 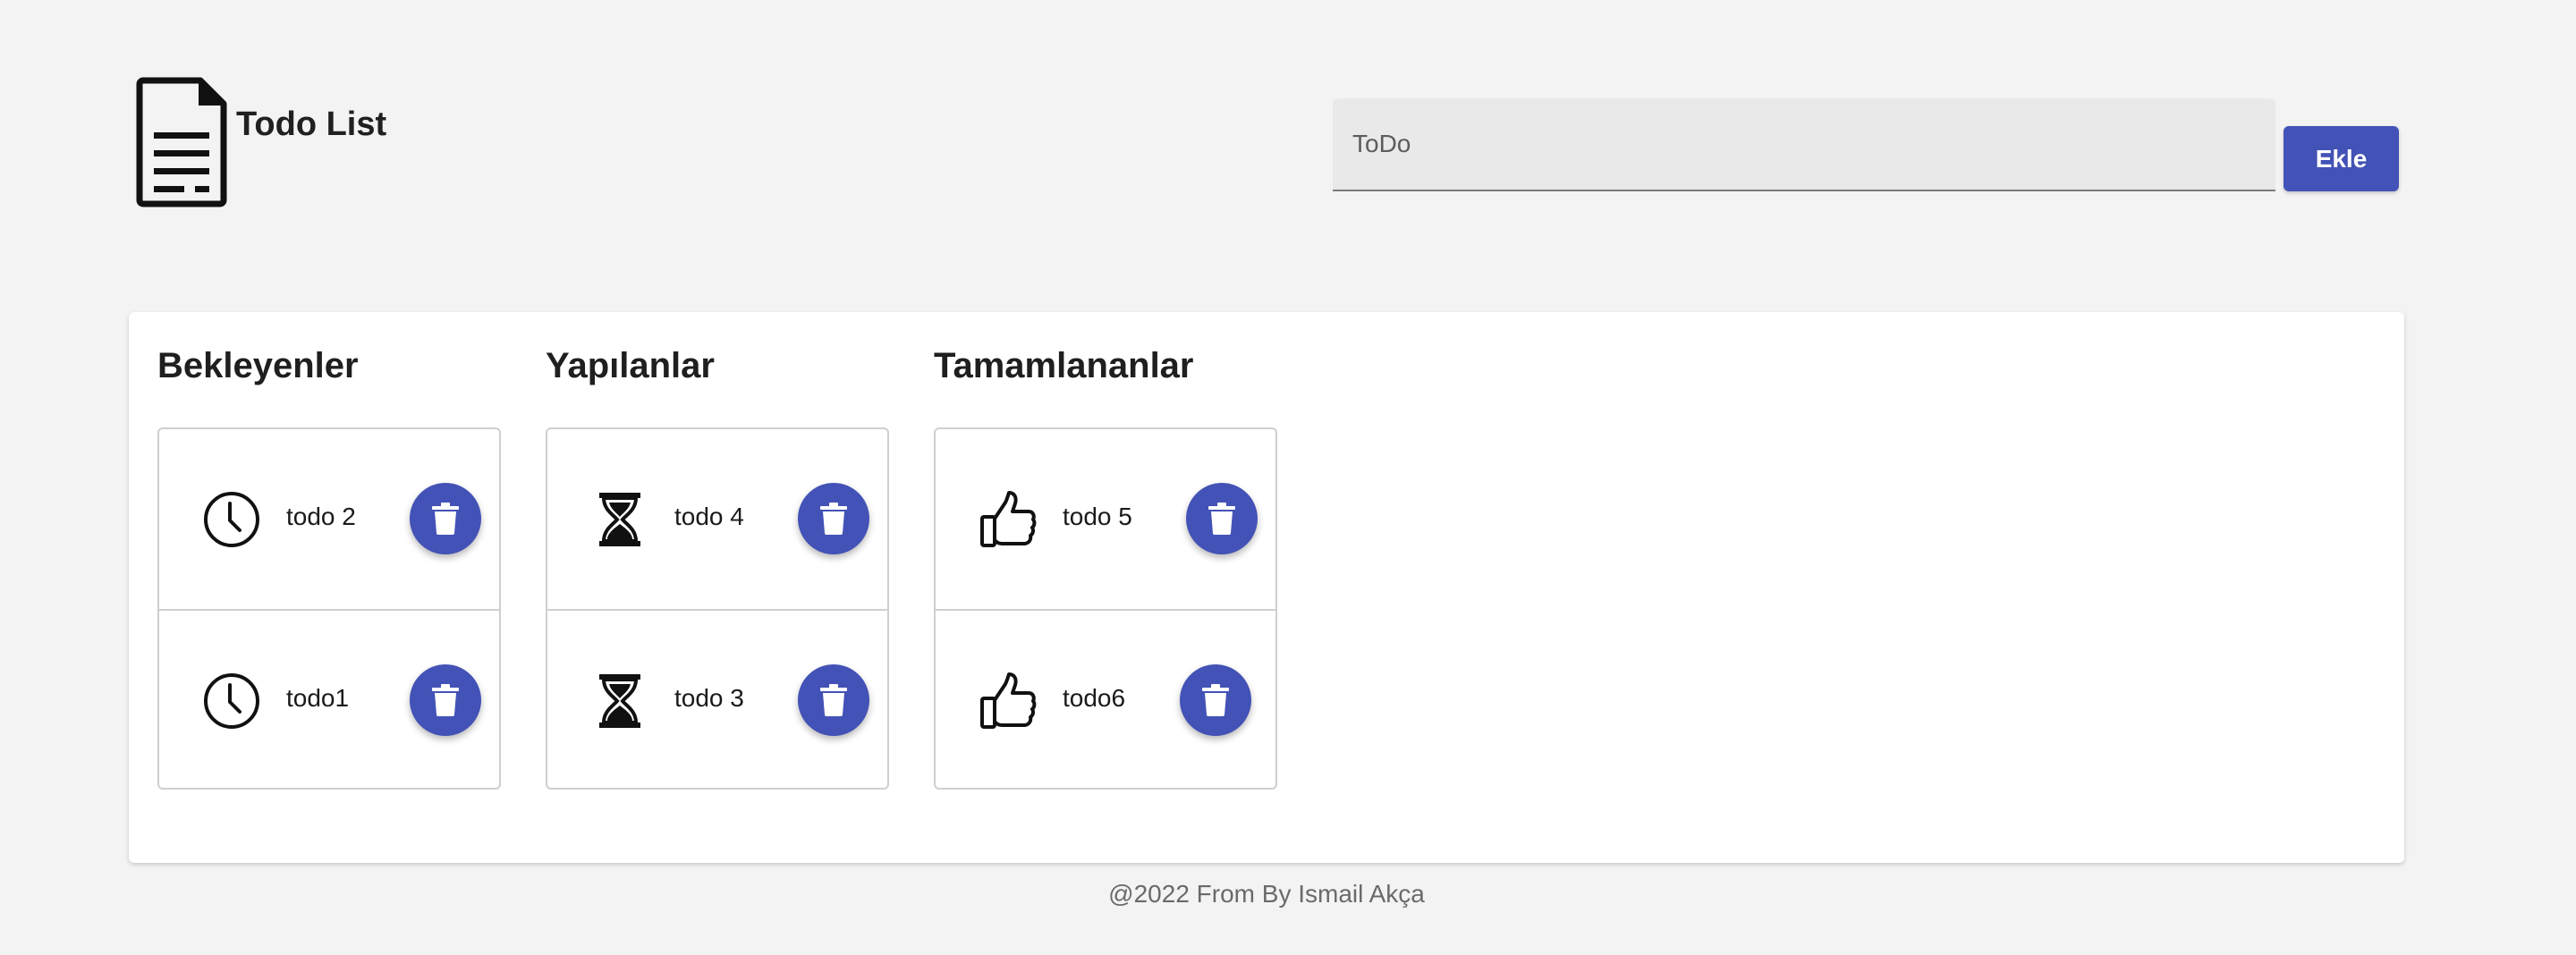 What do you see at coordinates (258, 365) in the screenshot?
I see `column-title: Bekleyenler` at bounding box center [258, 365].